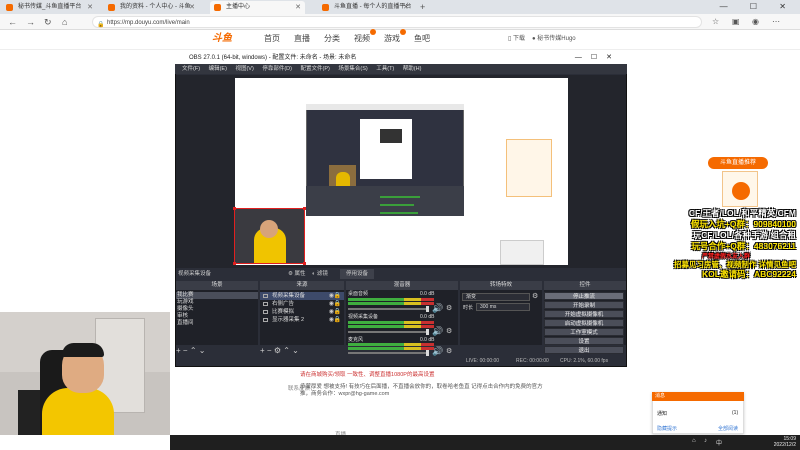  I want to click on exit-button: 退出, so click(584, 350).